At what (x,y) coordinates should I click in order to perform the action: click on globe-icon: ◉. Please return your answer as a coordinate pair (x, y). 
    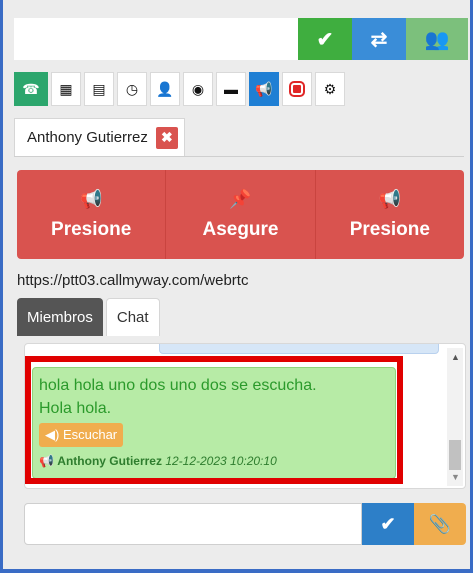
    Looking at the image, I should click on (198, 88).